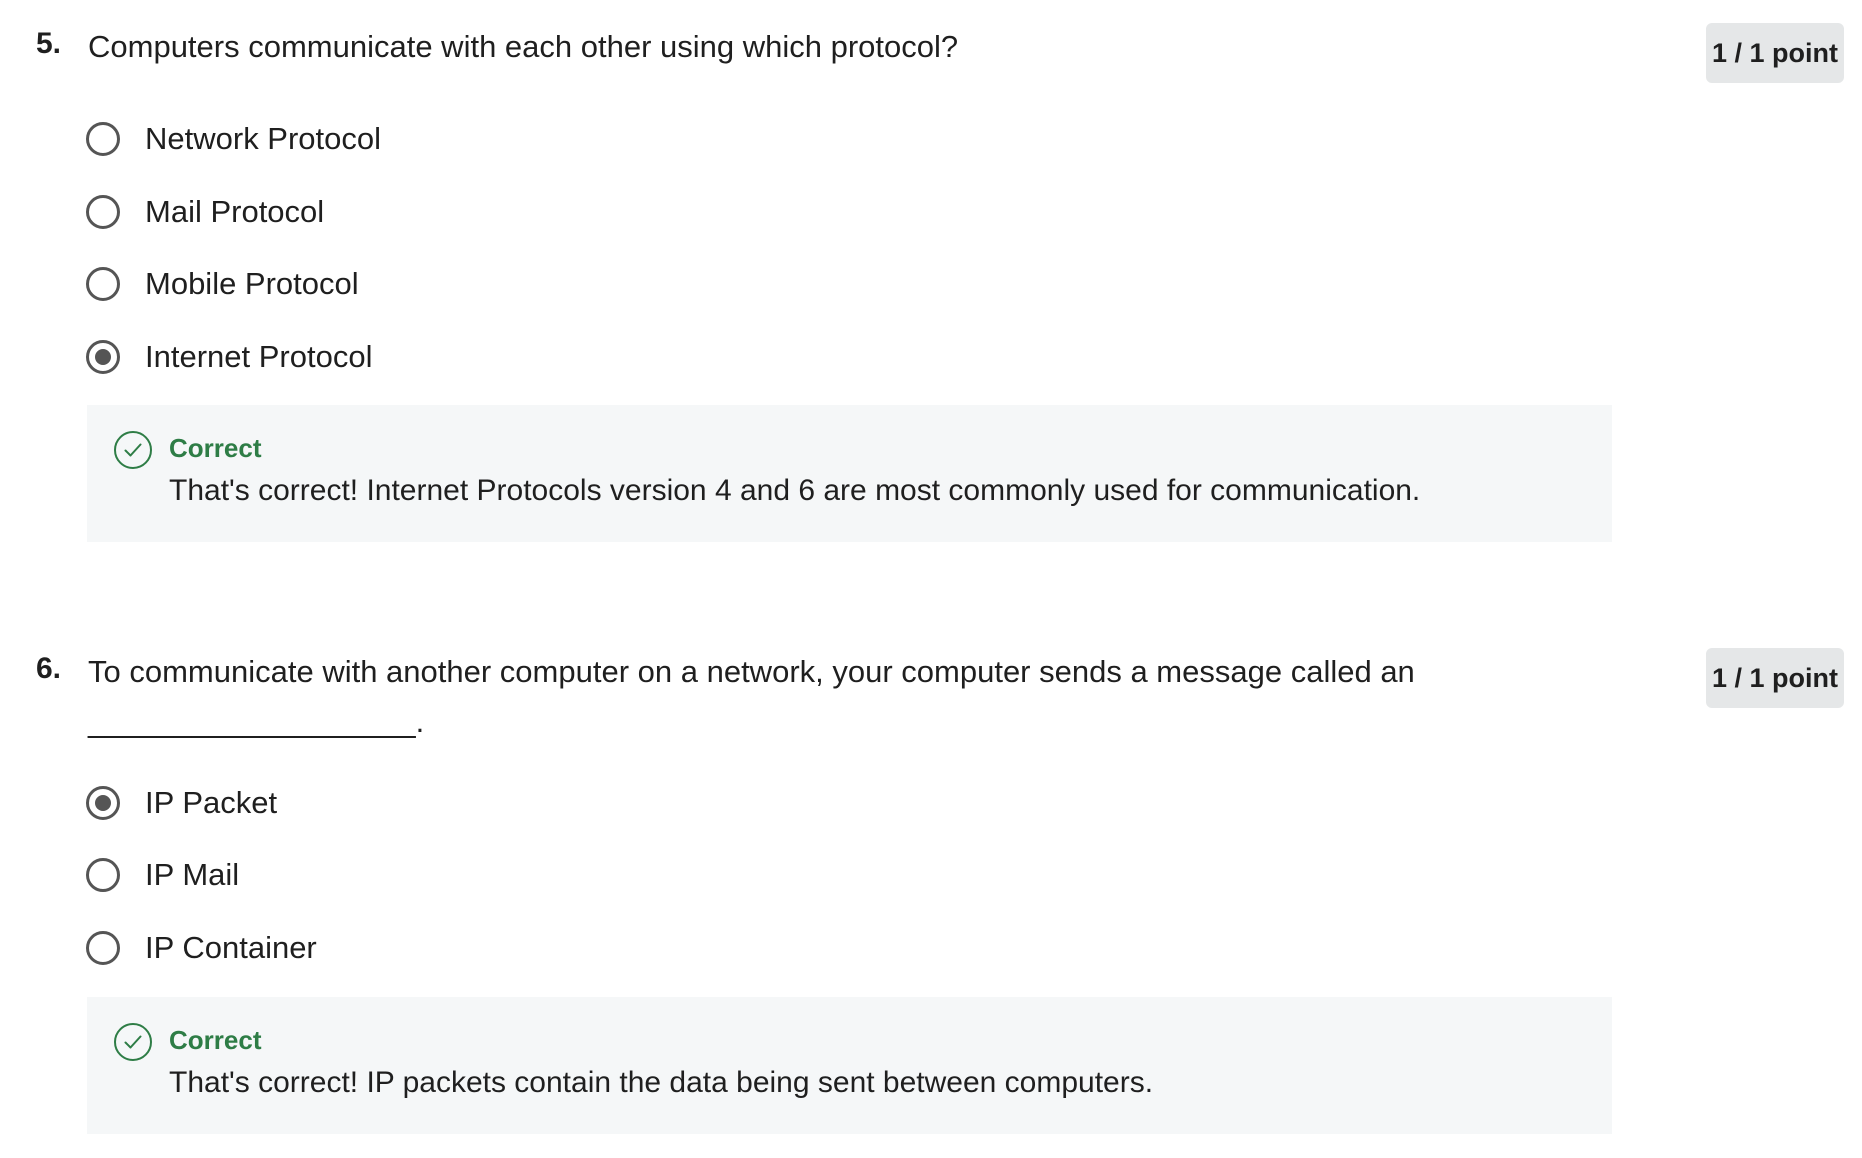  I want to click on question-number: 6., so click(49, 668).